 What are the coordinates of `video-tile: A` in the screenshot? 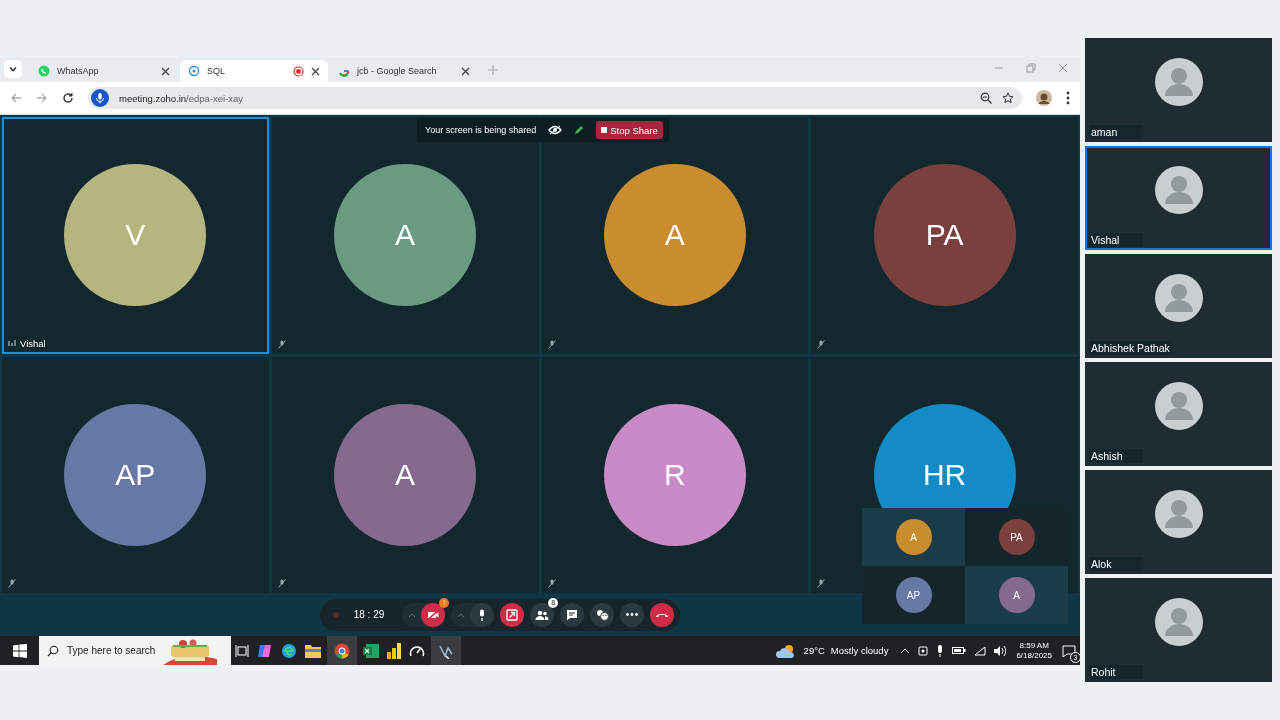 It's located at (405, 474).